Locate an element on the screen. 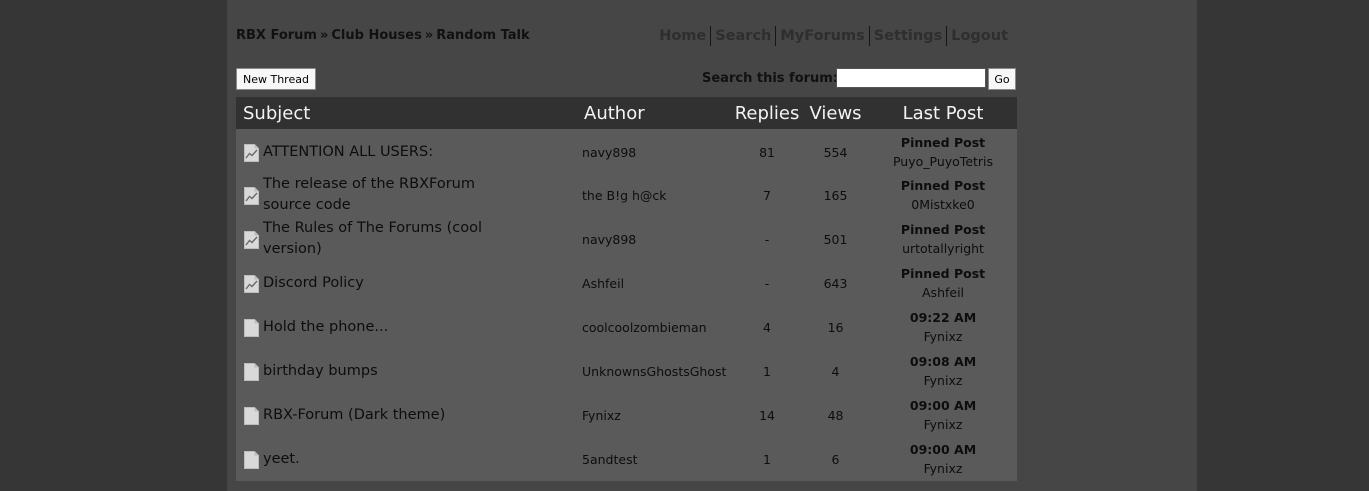 The image size is (1369, 491). thread-row: yeet. 5andtest 1 6 09:00 AM Fynixz is located at coordinates (627, 459).